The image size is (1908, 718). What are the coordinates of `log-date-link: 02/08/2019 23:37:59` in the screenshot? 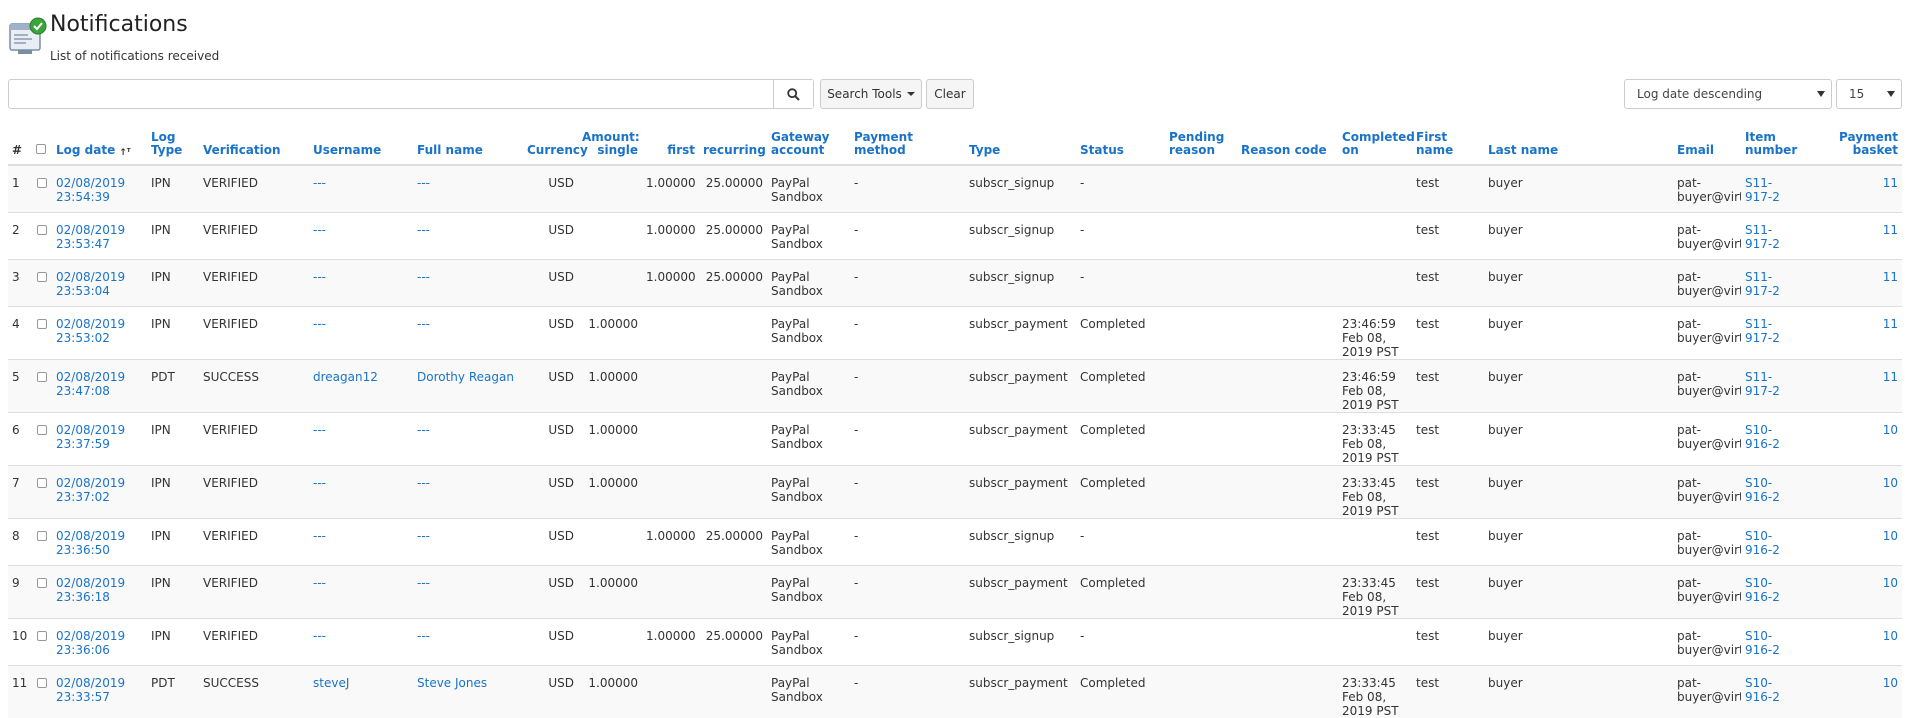 It's located at (90, 437).